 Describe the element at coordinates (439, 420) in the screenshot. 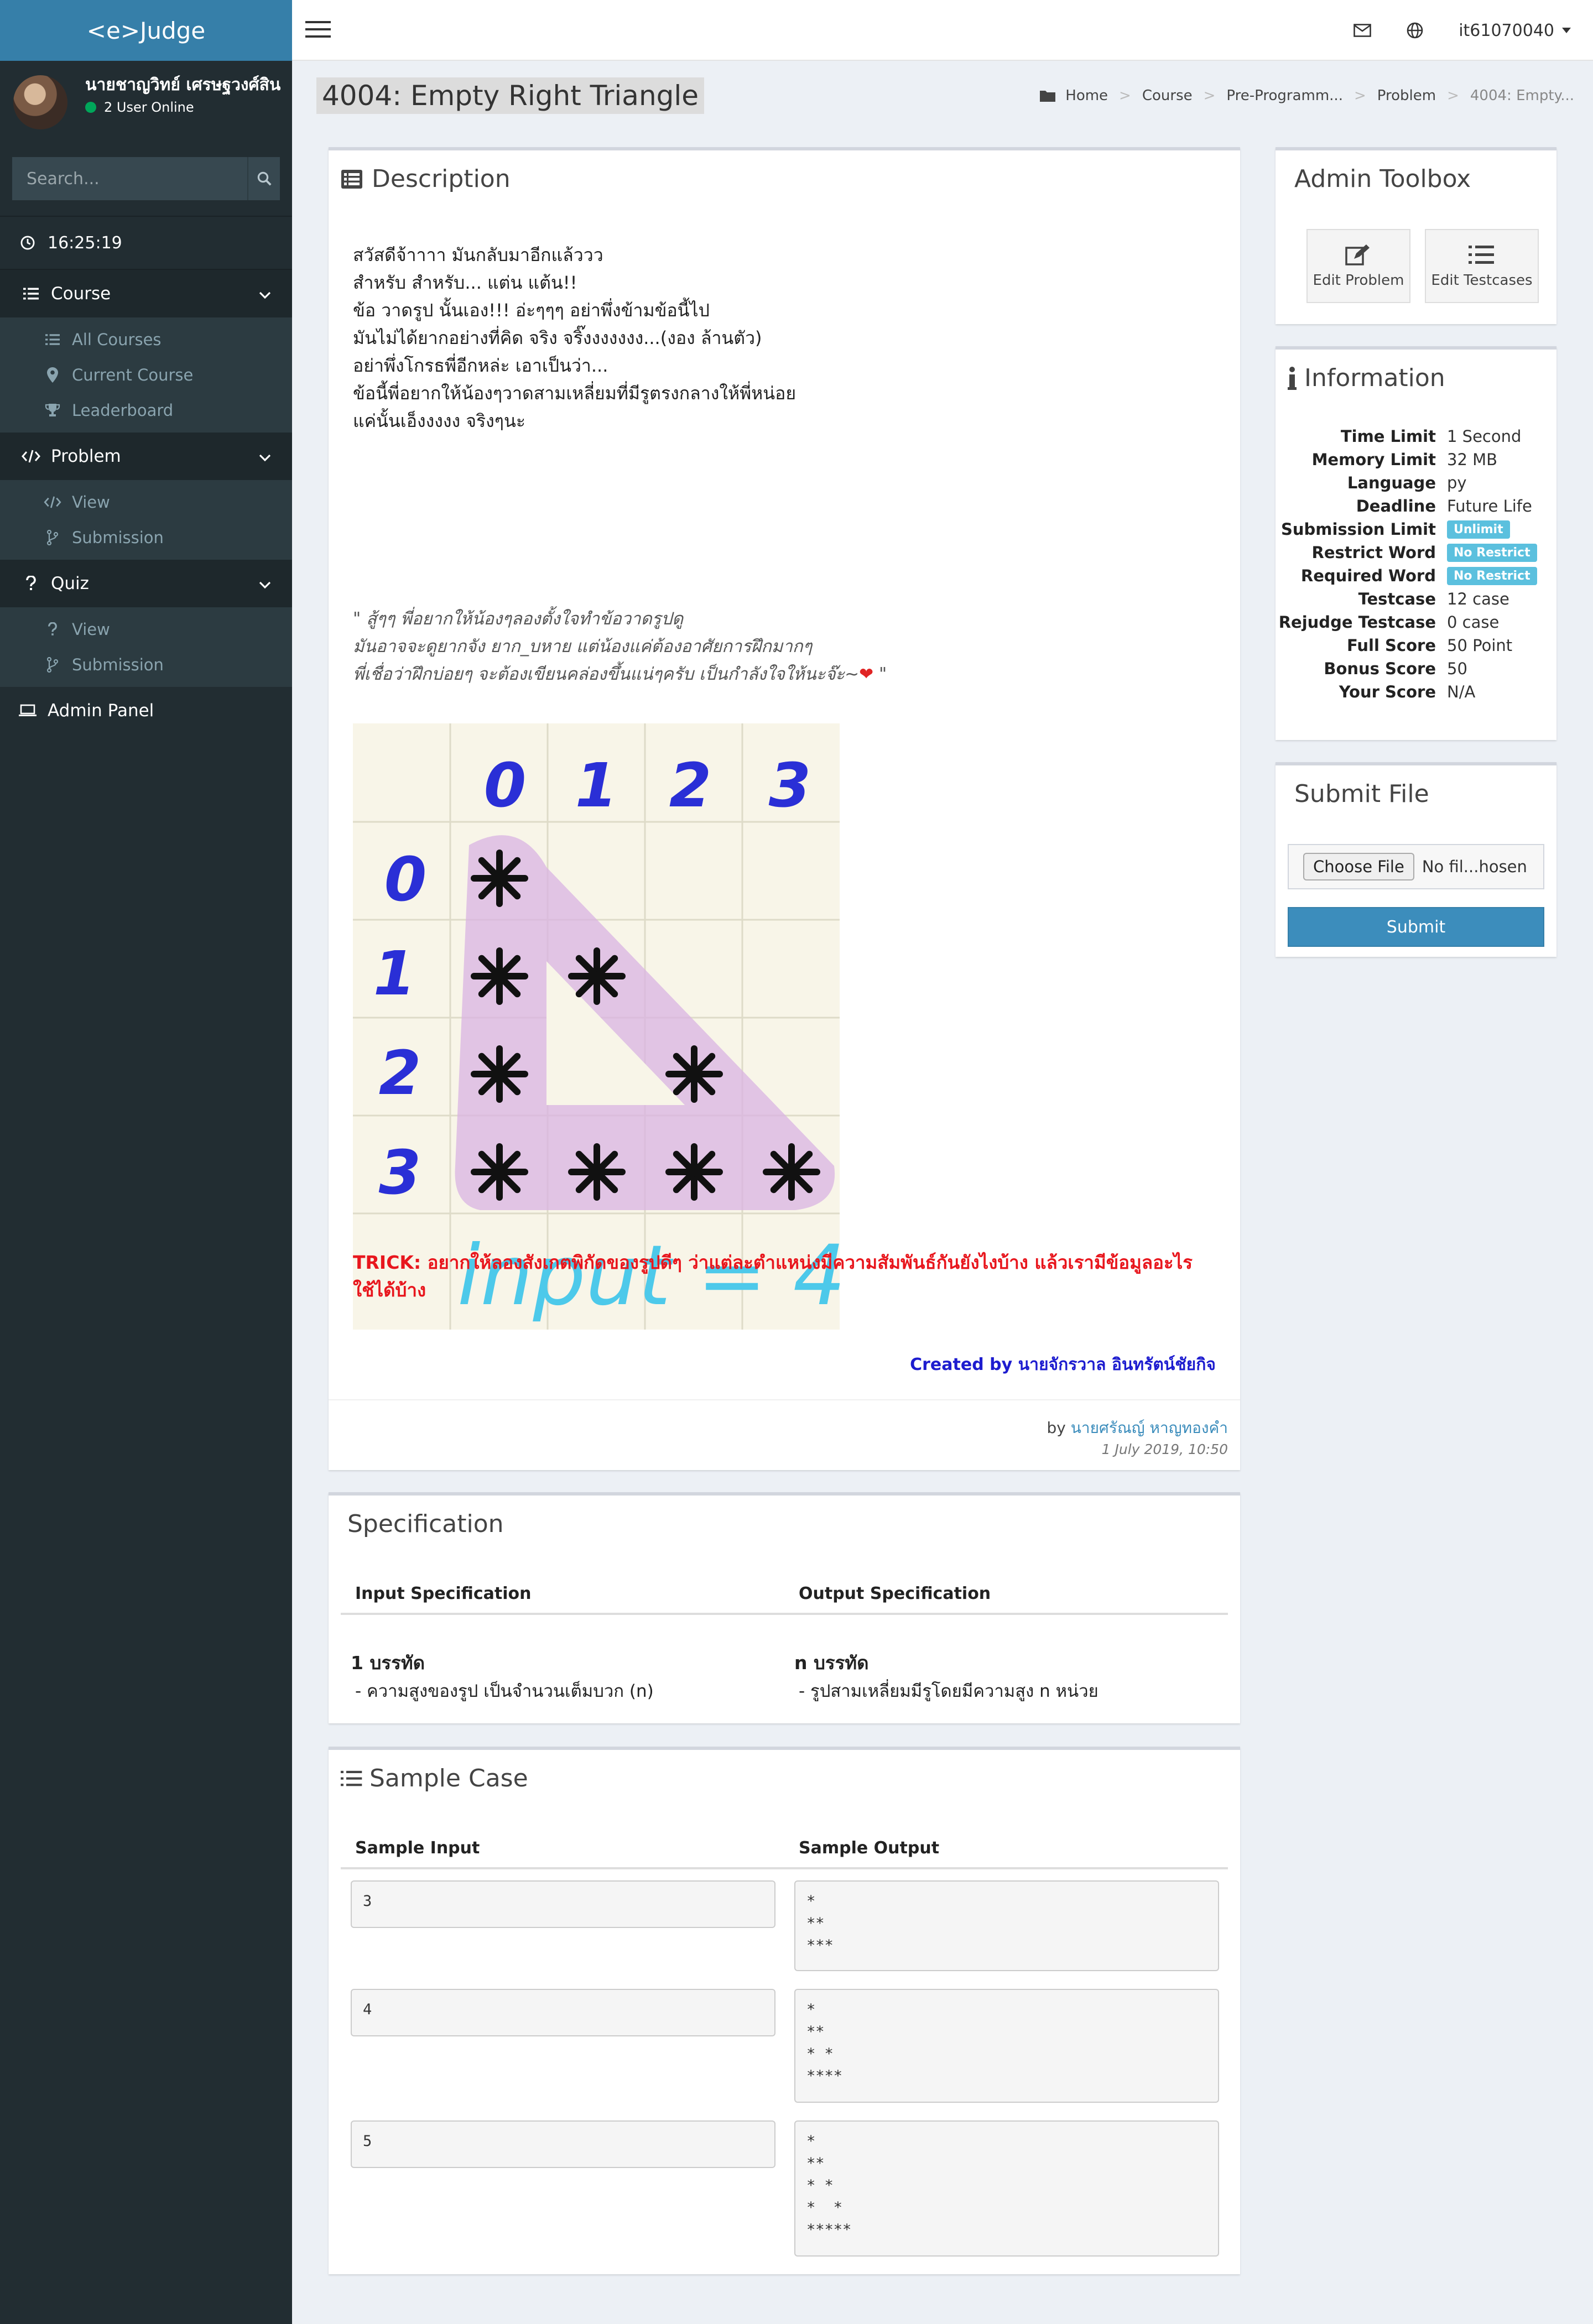

I see `description-line: แค่นั้นเอ็งงงงง จริงๆนะ` at that location.